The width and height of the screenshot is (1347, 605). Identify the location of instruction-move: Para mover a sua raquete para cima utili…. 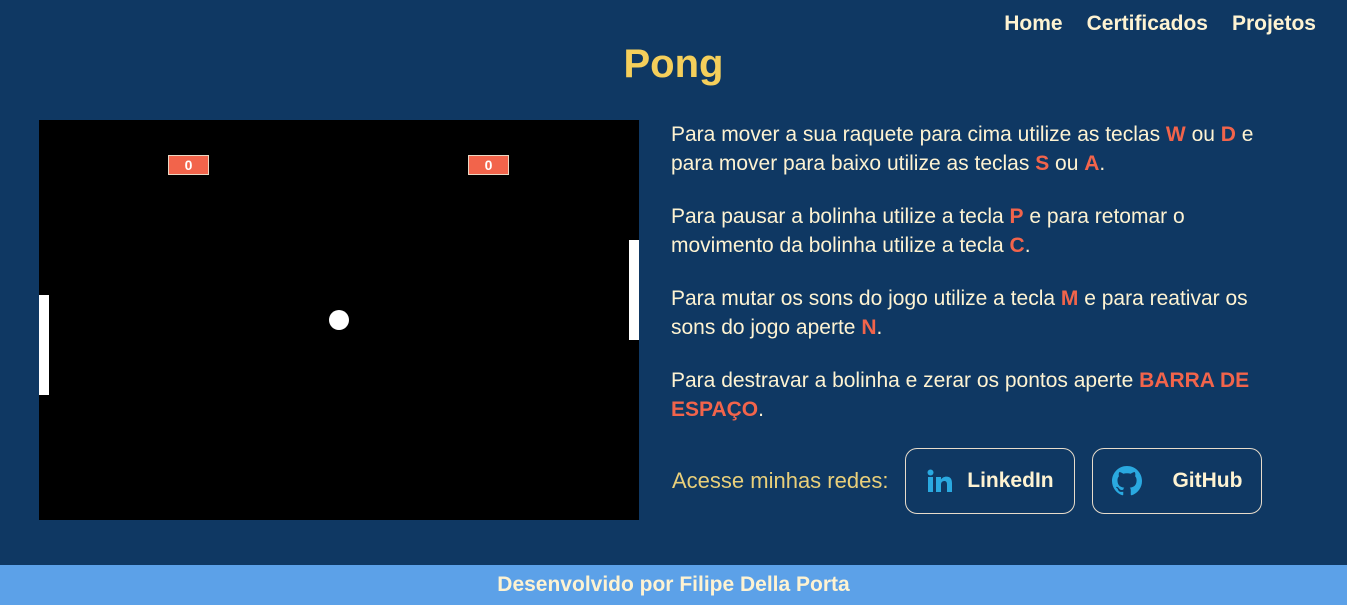
(981, 149).